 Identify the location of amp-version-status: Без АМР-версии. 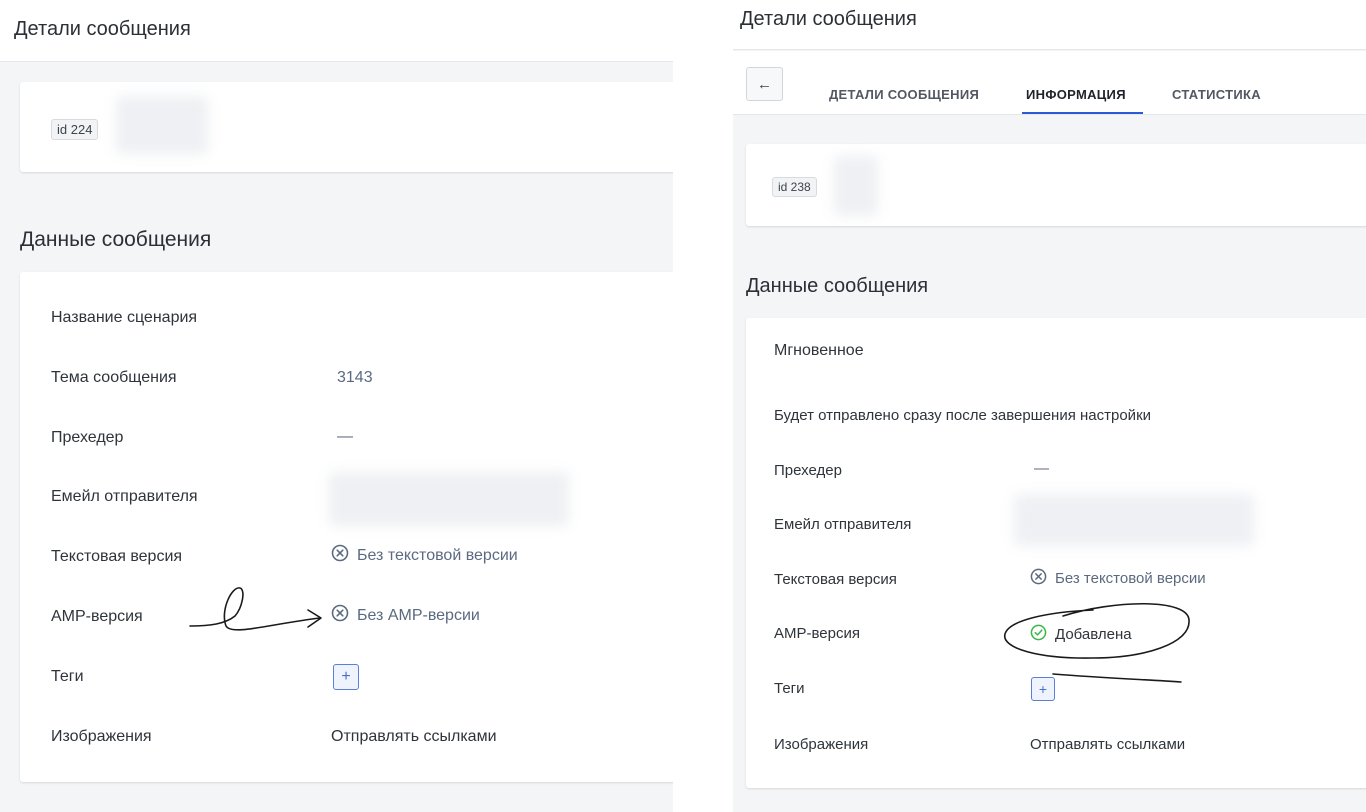
(405, 615).